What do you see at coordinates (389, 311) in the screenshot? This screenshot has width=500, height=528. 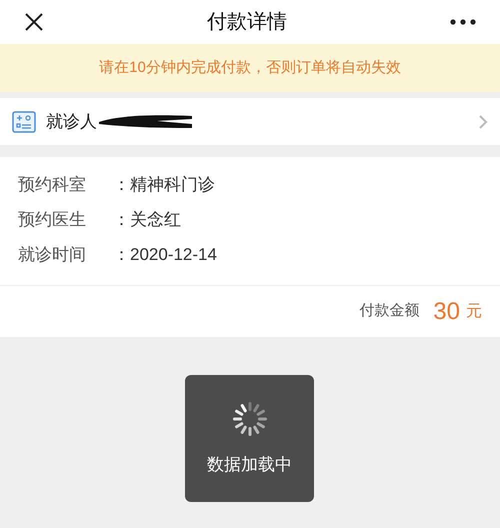 I see `amount-label: 付款金额` at bounding box center [389, 311].